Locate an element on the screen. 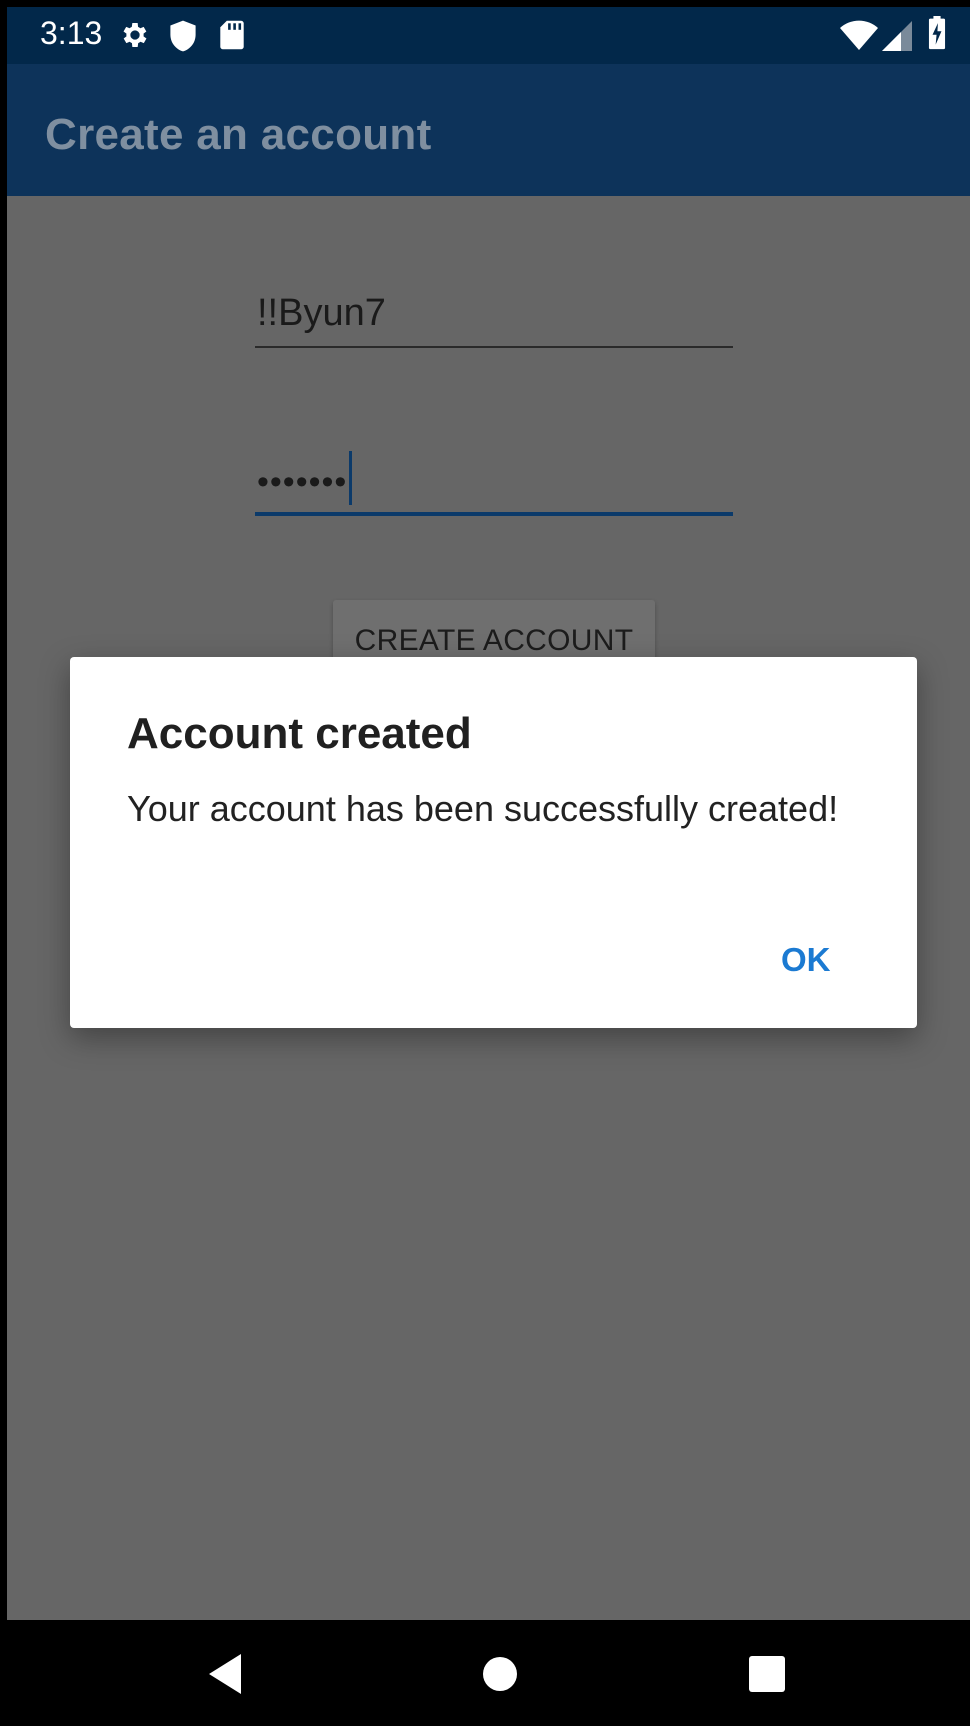 The image size is (970, 1726). cell-signal-icon is located at coordinates (897, 36).